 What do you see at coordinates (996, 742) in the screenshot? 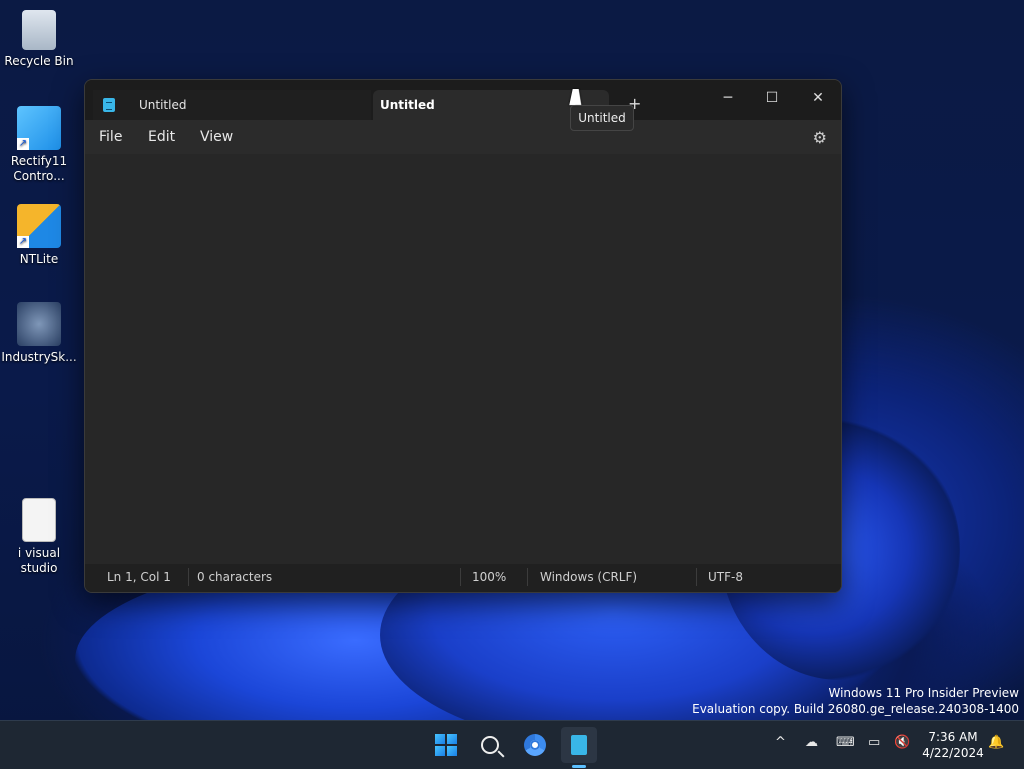
I see `notification-bell-icon: 🔔` at bounding box center [996, 742].